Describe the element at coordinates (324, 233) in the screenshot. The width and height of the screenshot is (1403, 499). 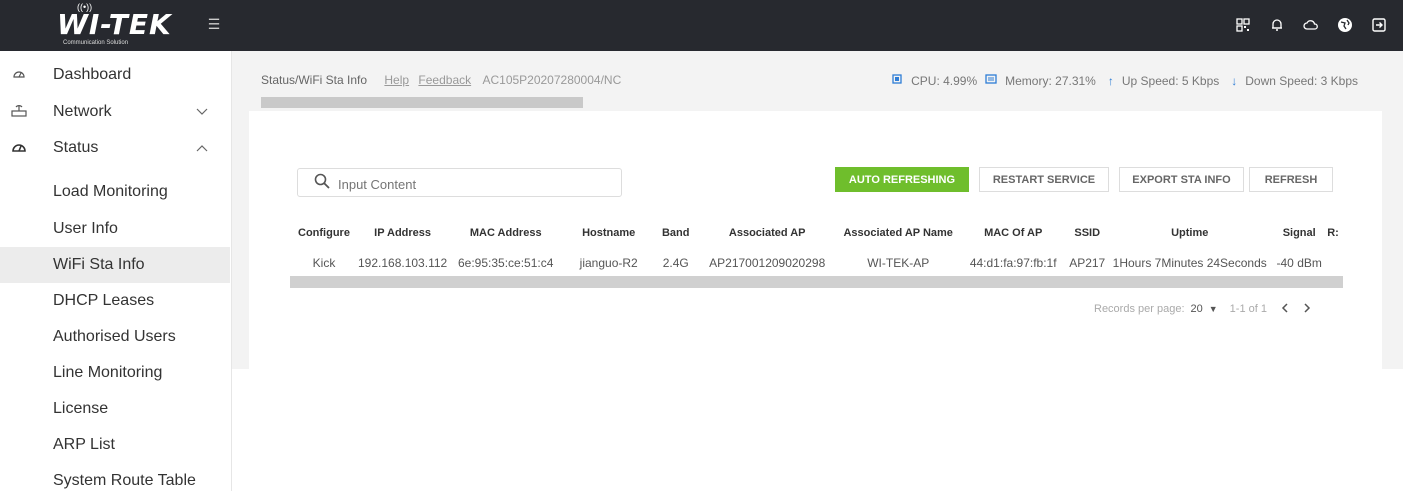
I see `col-configure: Configure` at that location.